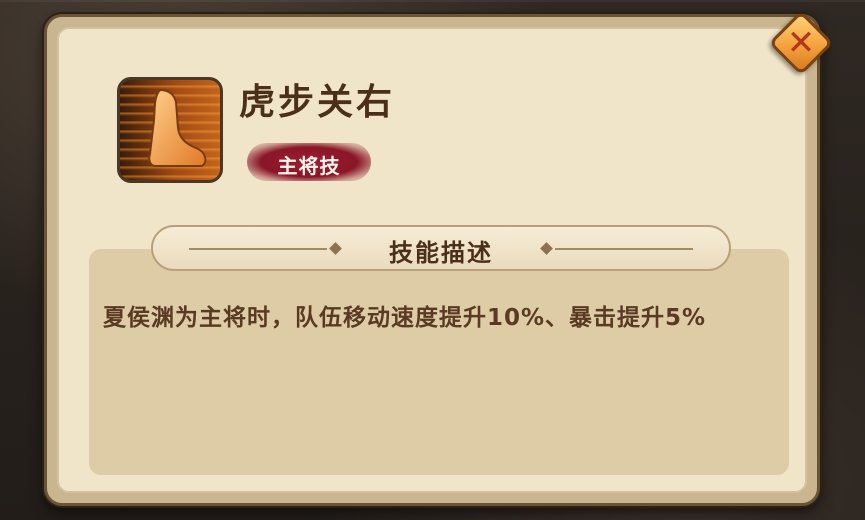  I want to click on running-foot-icon, so click(170, 130).